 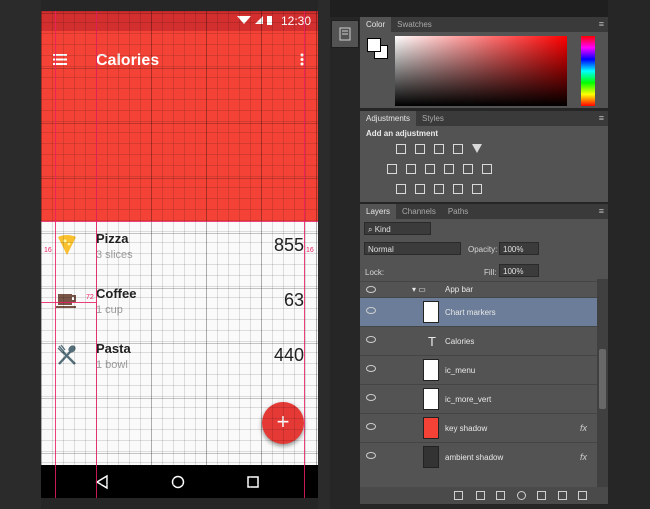 What do you see at coordinates (112, 238) in the screenshot?
I see `item-name: Pizza` at bounding box center [112, 238].